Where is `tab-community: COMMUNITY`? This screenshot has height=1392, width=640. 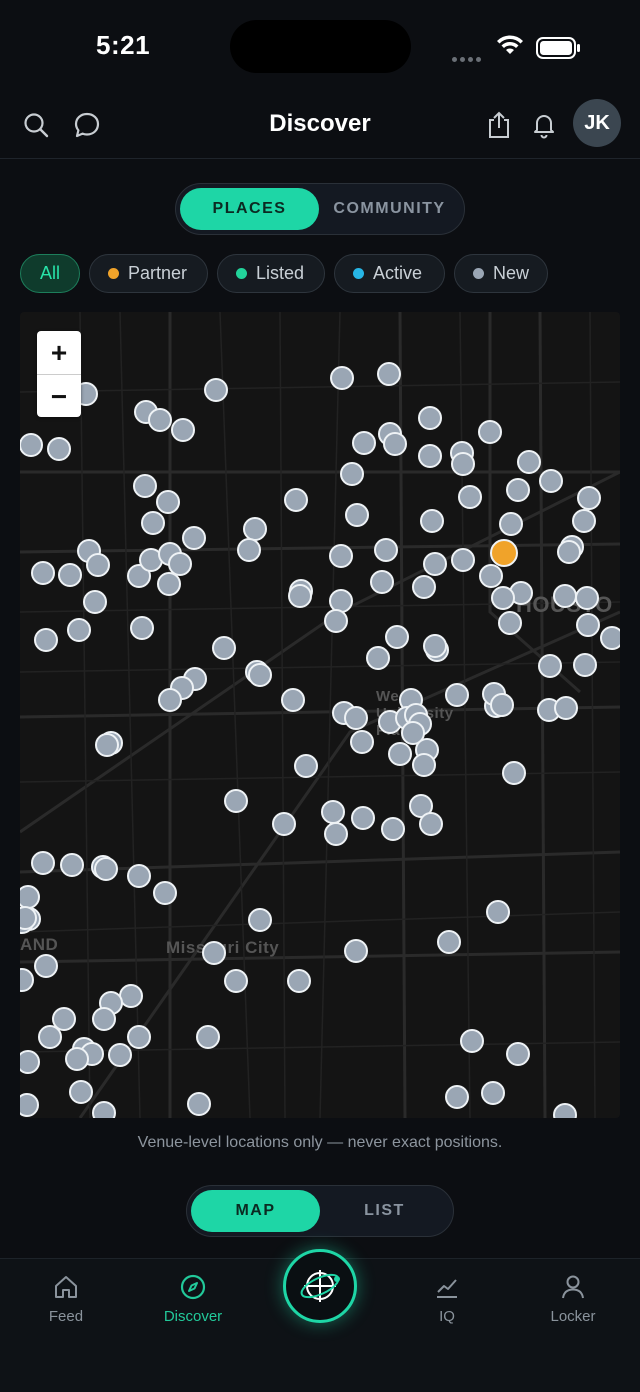 tab-community: COMMUNITY is located at coordinates (389, 209).